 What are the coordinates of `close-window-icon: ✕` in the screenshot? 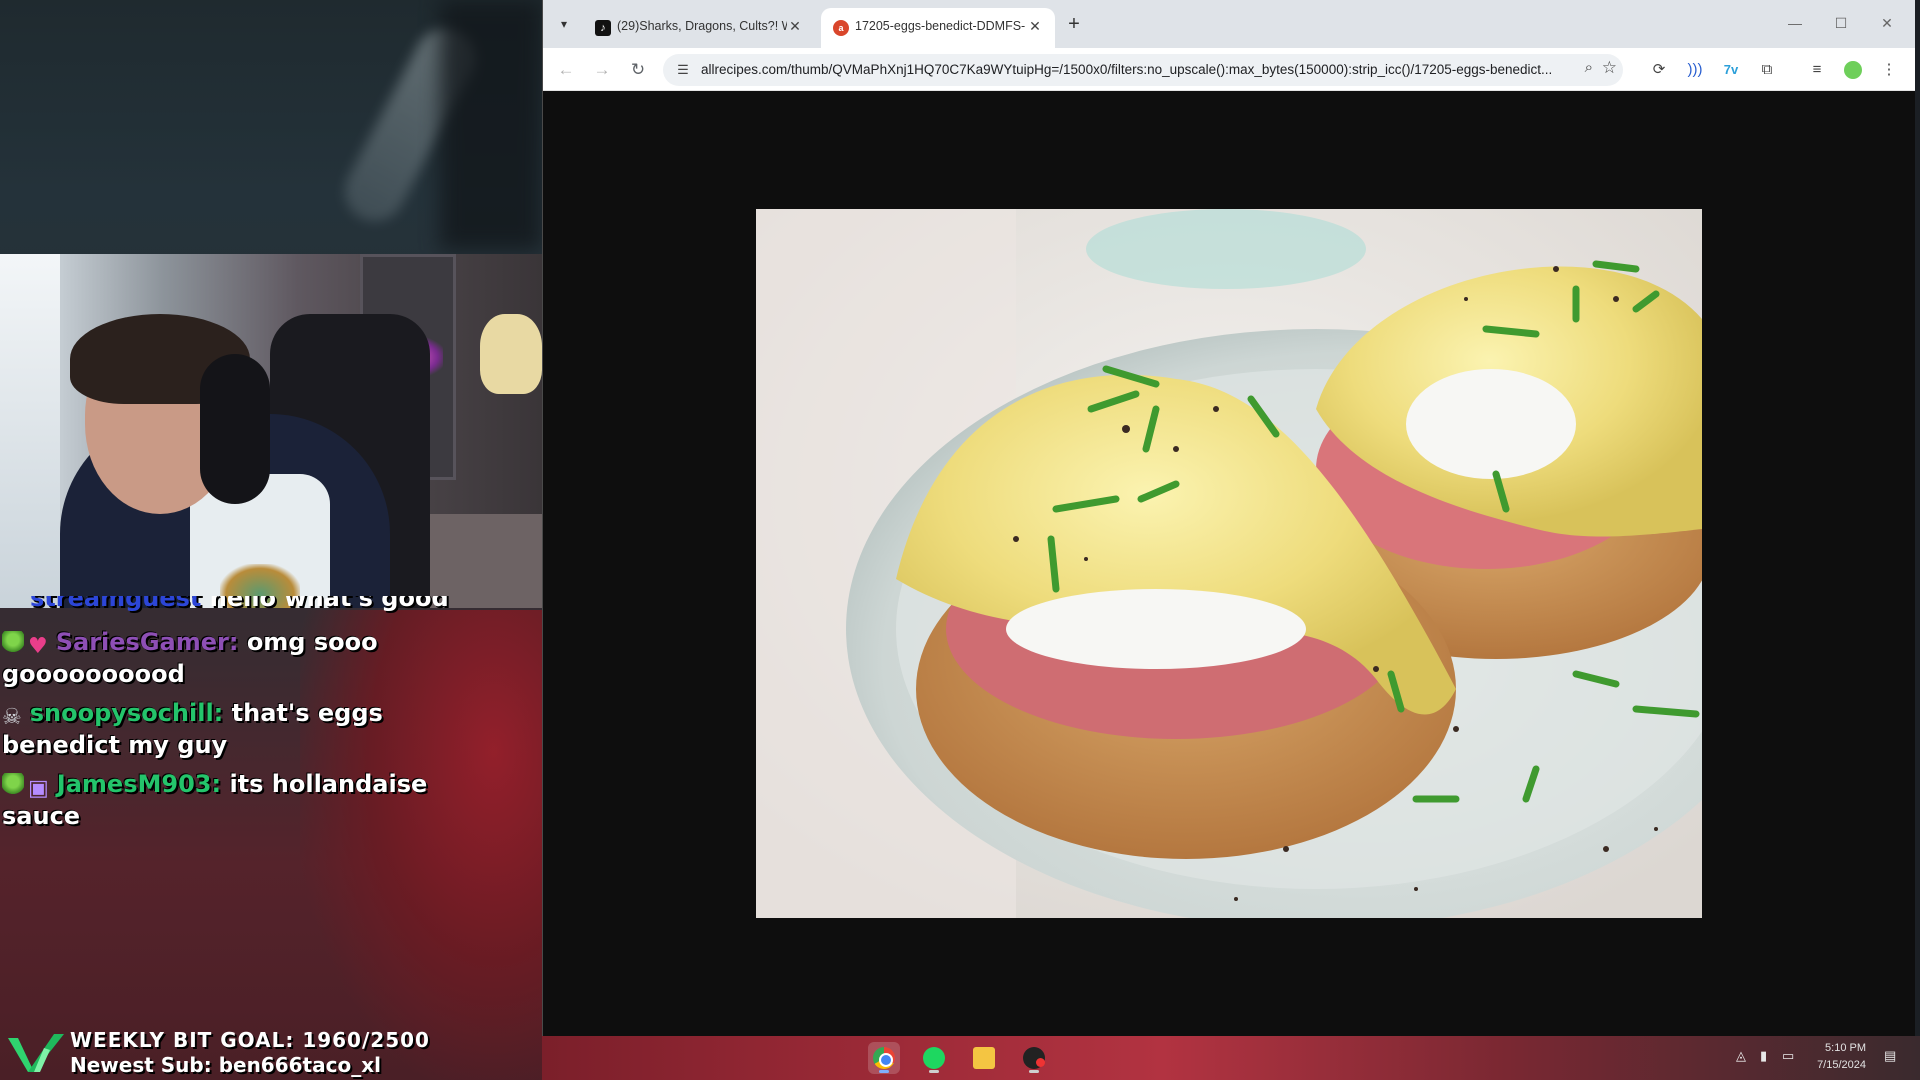 It's located at (1887, 23).